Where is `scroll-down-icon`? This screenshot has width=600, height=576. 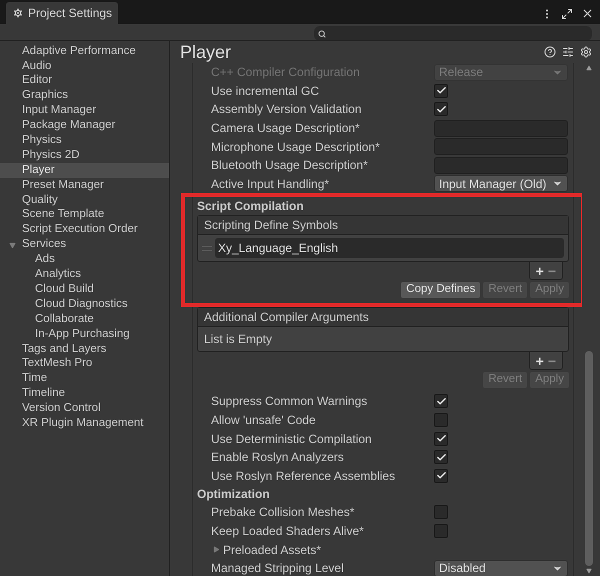
scroll-down-icon is located at coordinates (589, 571).